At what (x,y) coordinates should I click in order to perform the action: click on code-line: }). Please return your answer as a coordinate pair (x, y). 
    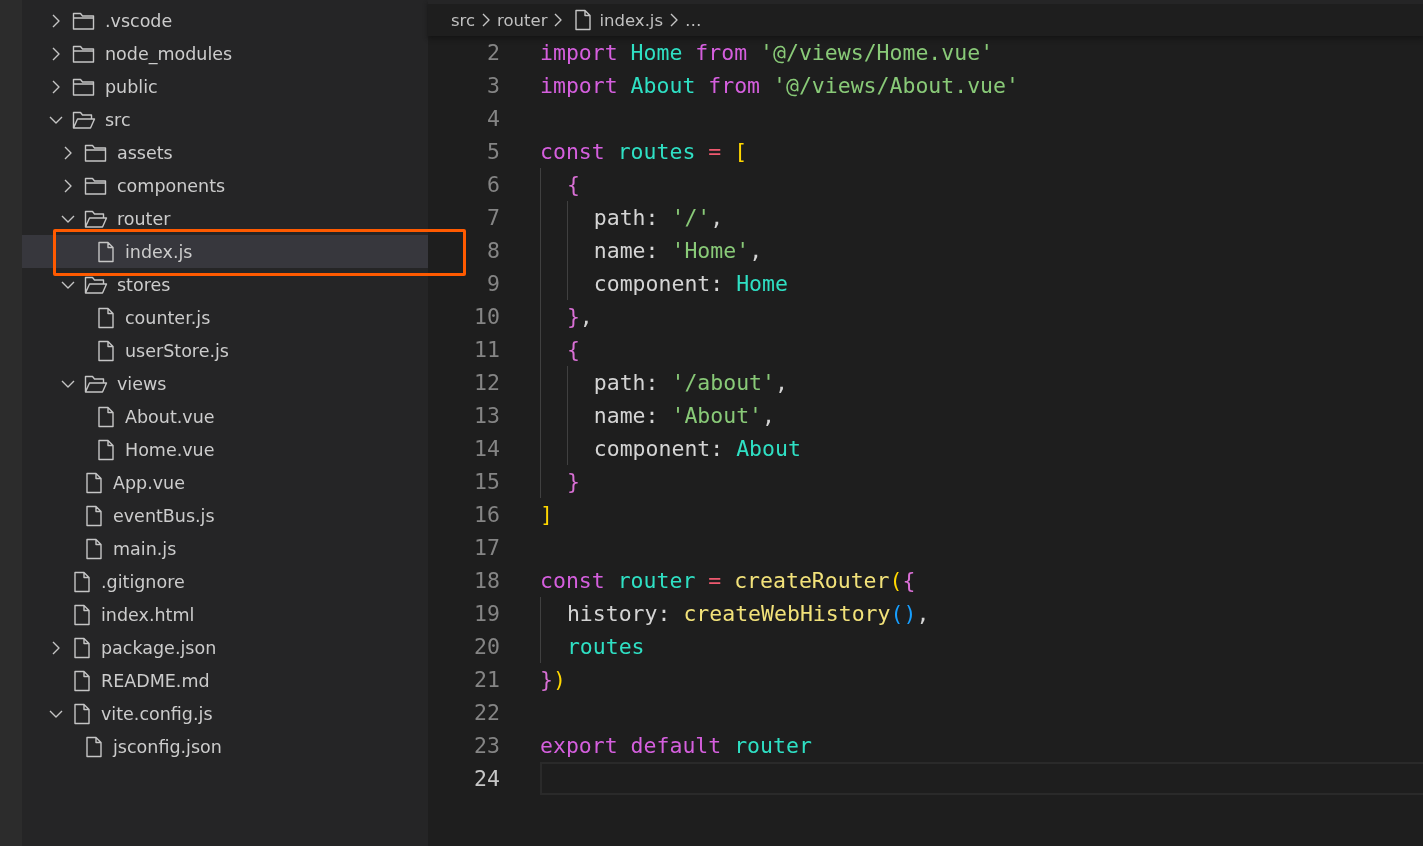
    Looking at the image, I should click on (553, 679).